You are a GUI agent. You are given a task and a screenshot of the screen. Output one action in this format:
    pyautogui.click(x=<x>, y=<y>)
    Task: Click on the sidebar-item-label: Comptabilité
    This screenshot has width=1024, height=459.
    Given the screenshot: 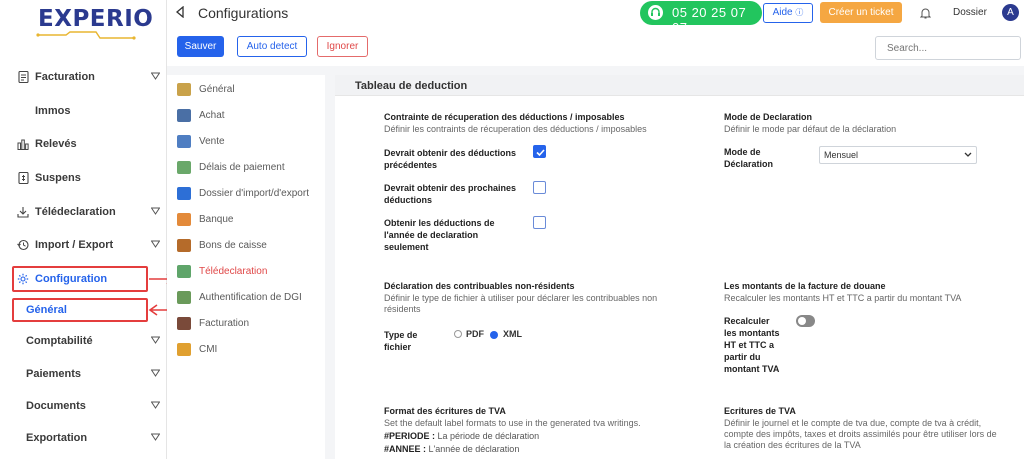 What is the action you would take?
    pyautogui.click(x=59, y=341)
    